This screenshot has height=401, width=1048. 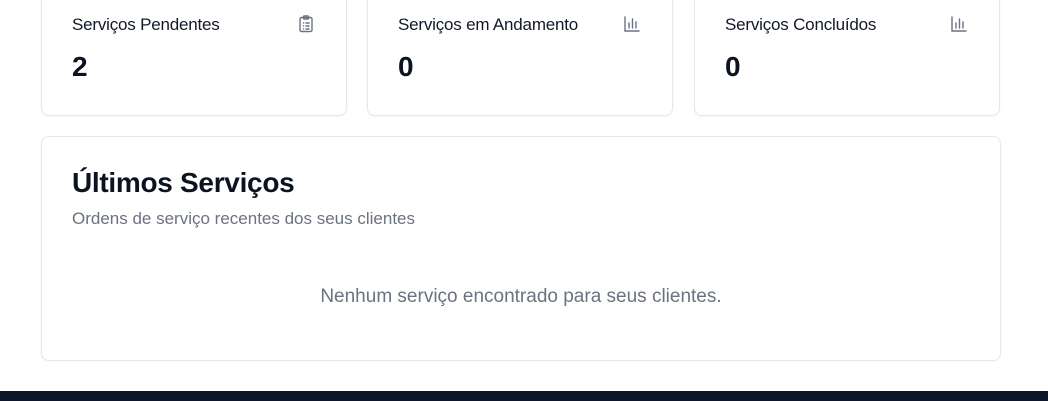 What do you see at coordinates (183, 182) in the screenshot?
I see `recent-services-title: Últimos Serviços` at bounding box center [183, 182].